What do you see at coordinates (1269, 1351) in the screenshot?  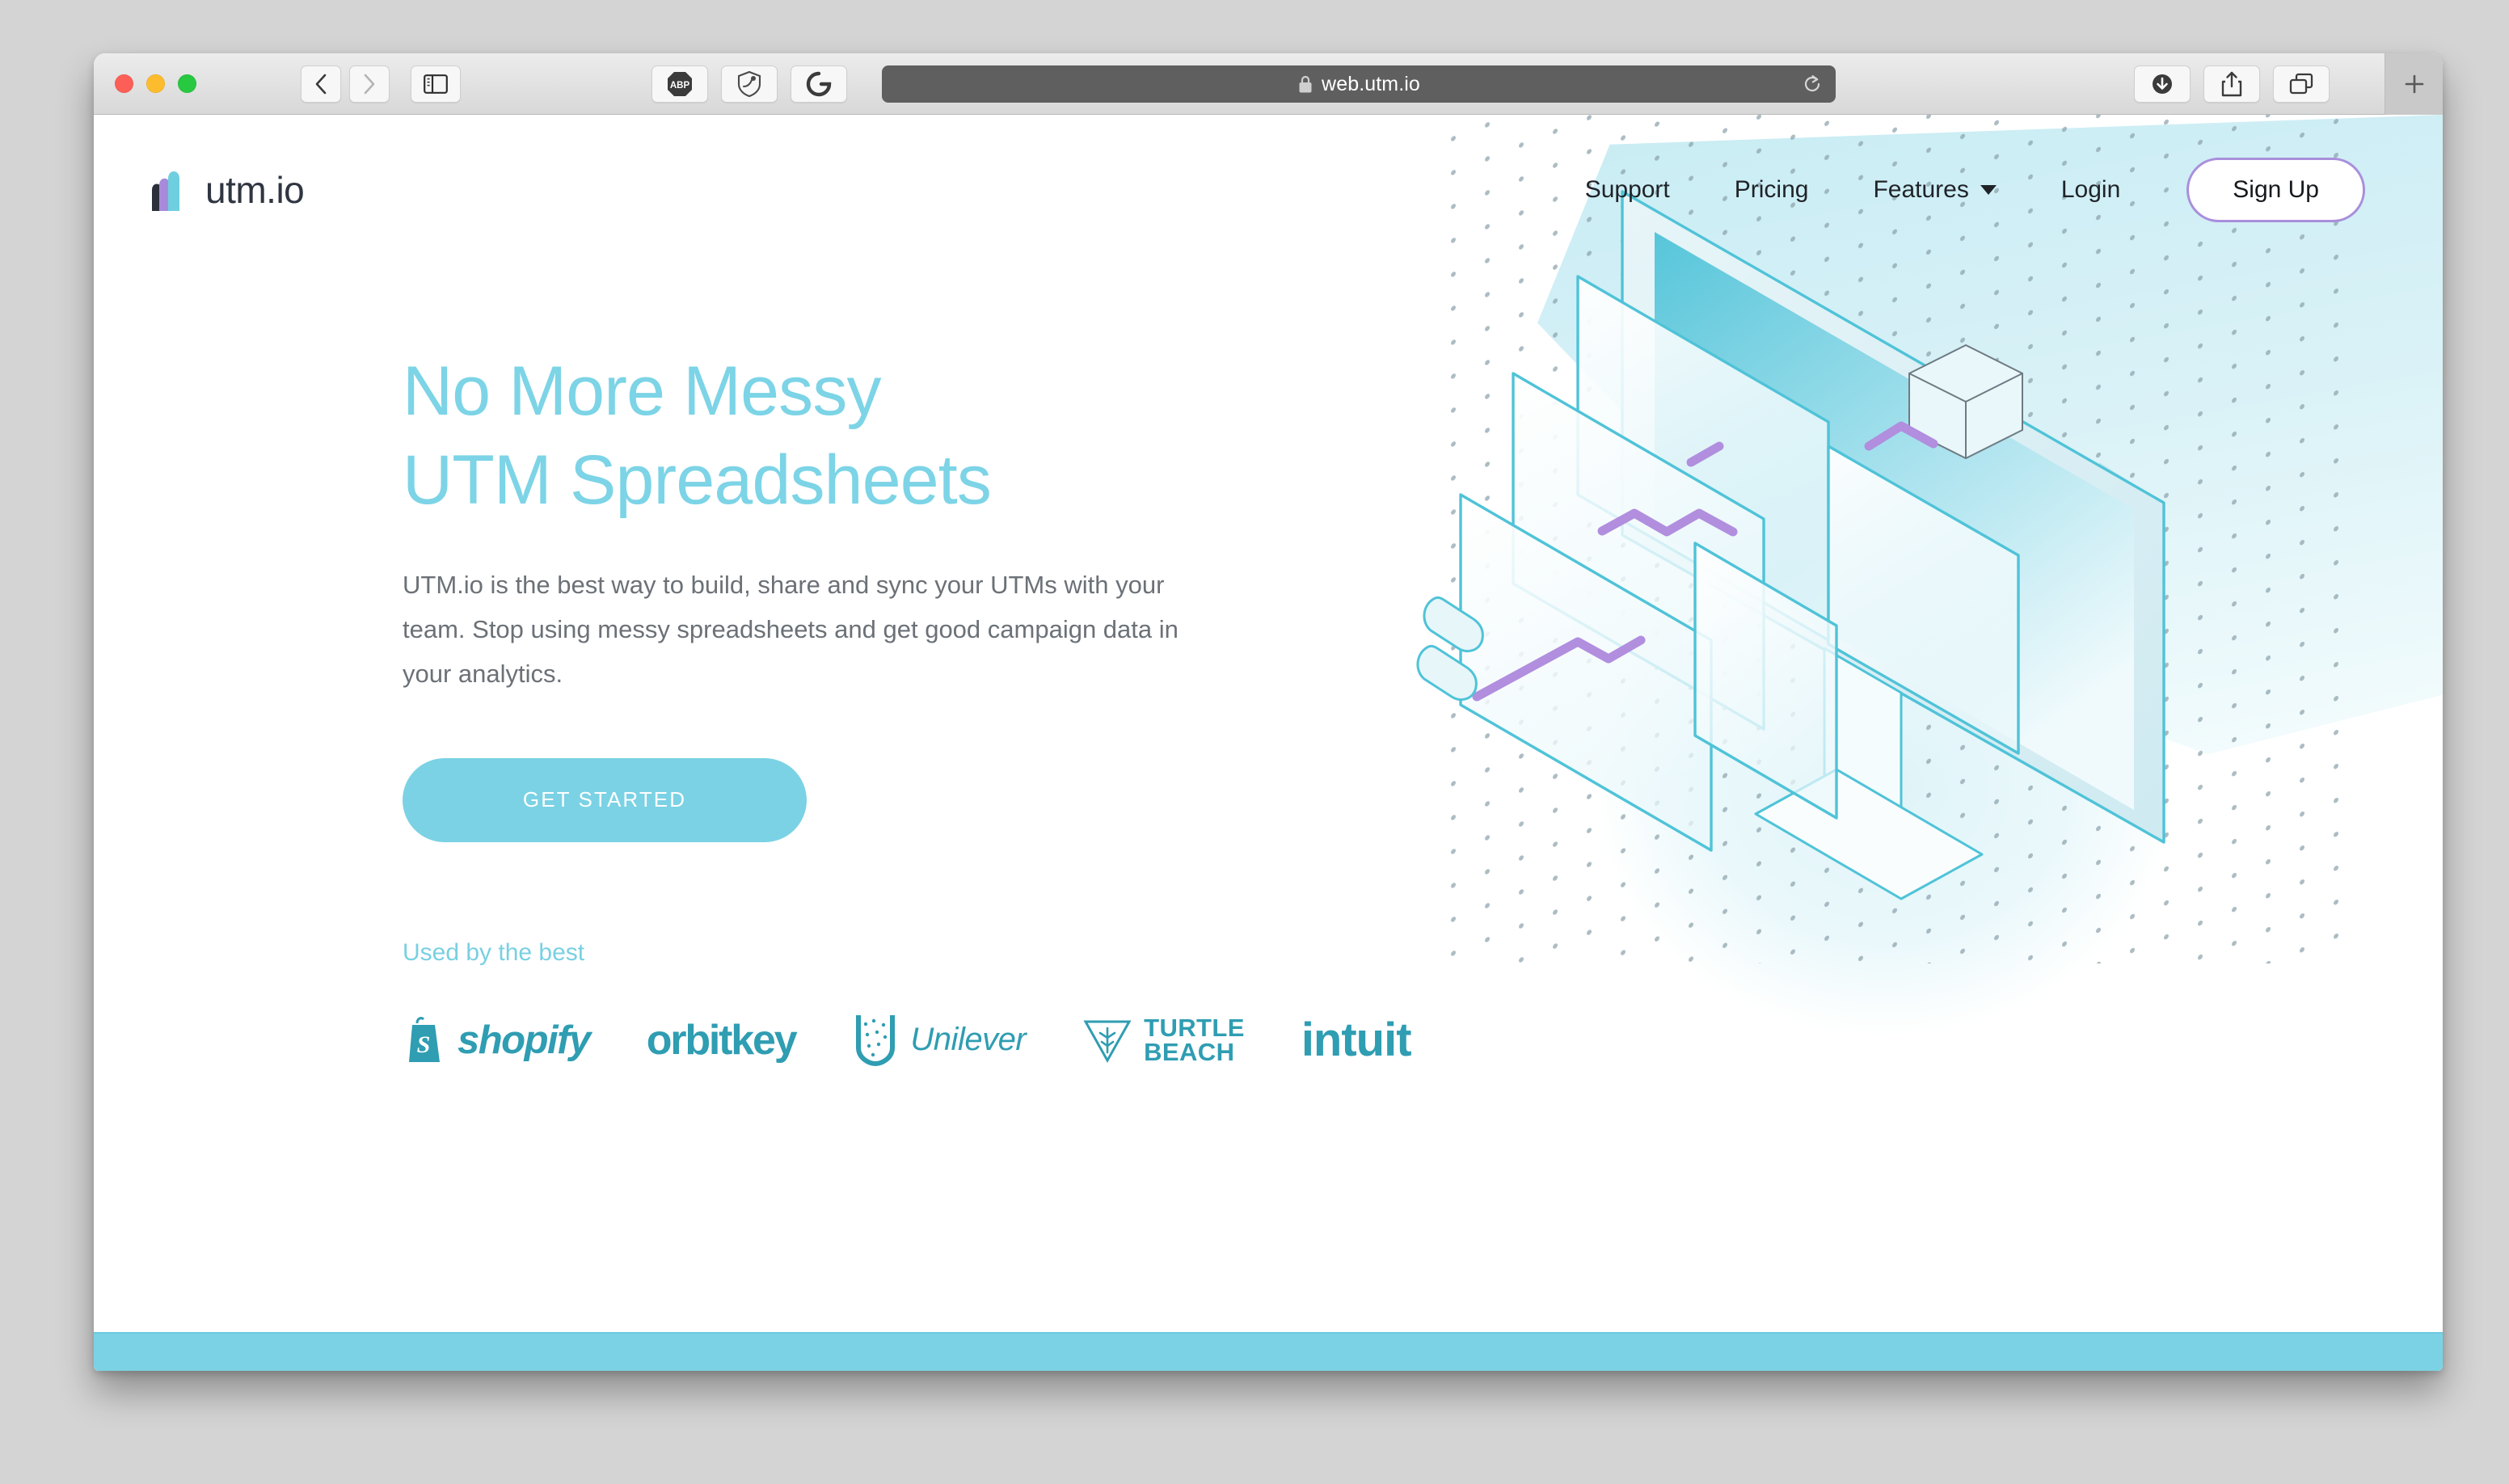 I see `page-bottom-bar` at bounding box center [1269, 1351].